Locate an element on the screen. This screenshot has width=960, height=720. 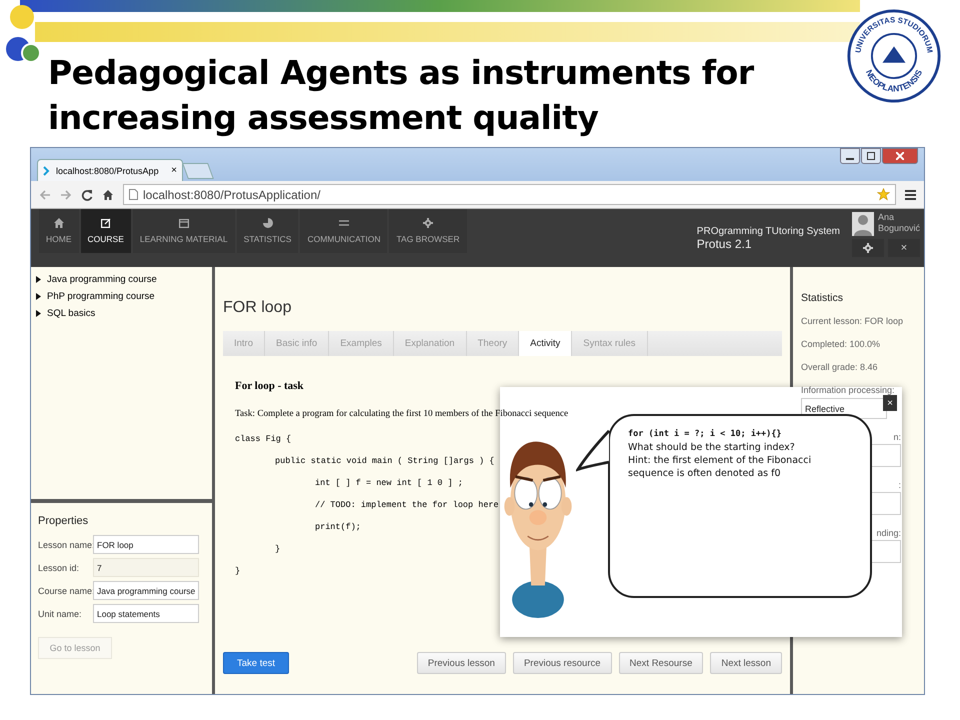
text-field: 7 is located at coordinates (146, 567).